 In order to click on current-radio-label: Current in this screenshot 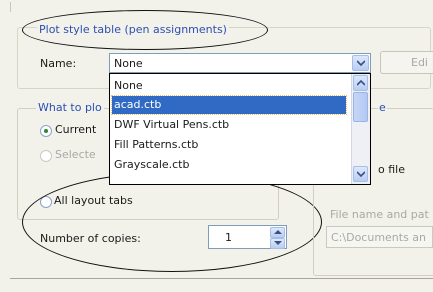, I will do `click(76, 129)`.